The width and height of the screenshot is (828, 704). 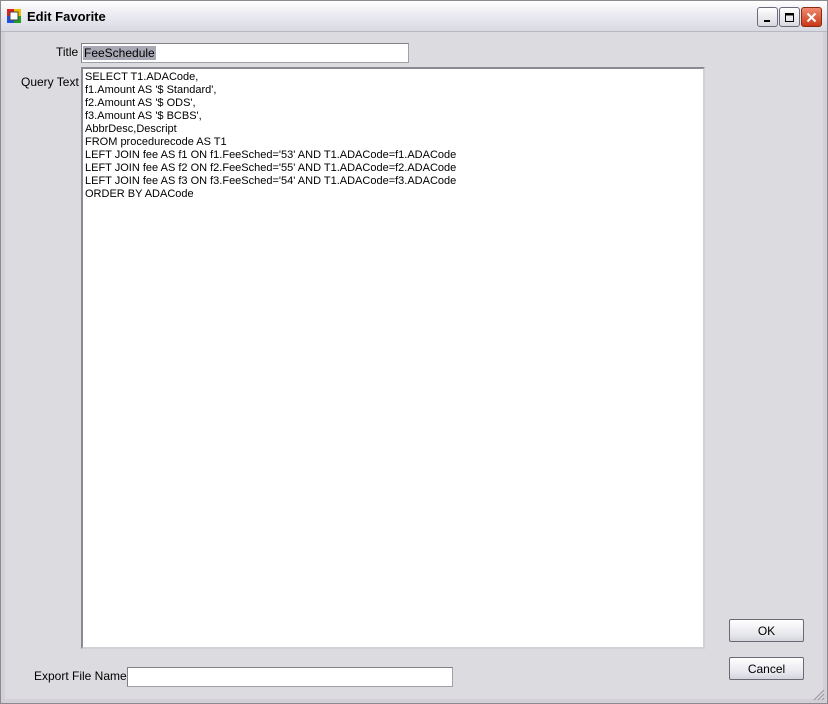 I want to click on query-line: f3.Amount AS '$ BCBS',, so click(x=143, y=116).